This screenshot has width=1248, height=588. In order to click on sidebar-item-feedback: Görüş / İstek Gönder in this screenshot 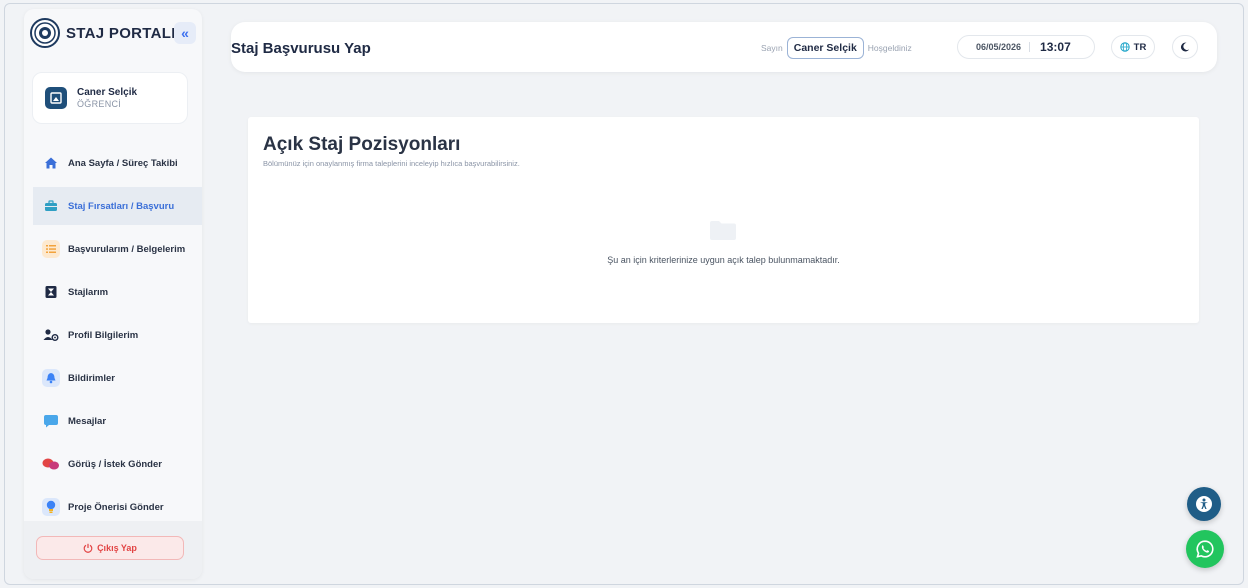, I will do `click(113, 464)`.